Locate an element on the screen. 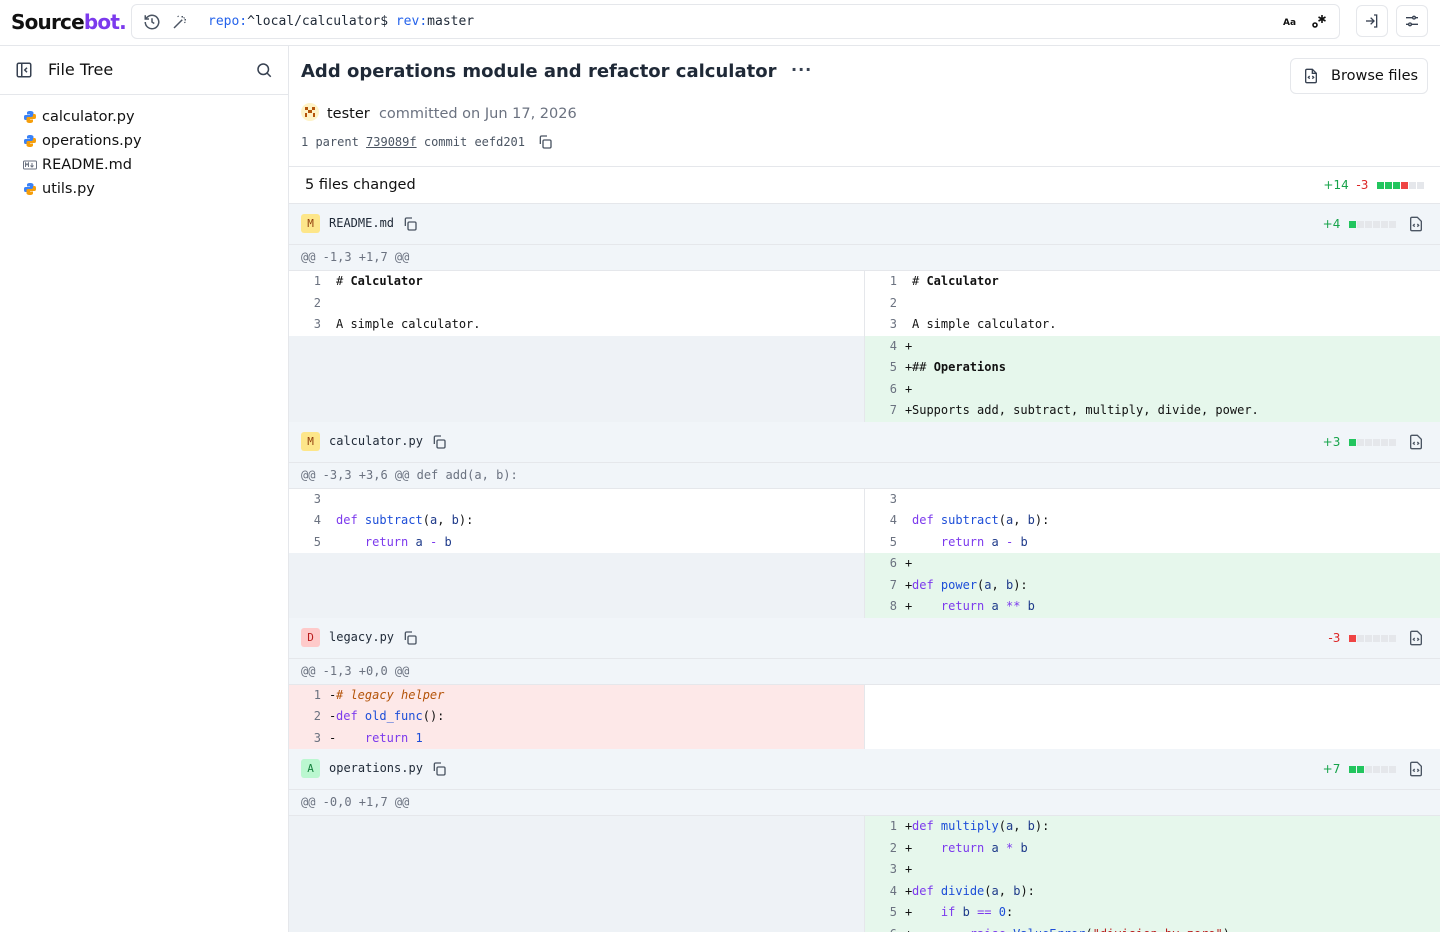 The width and height of the screenshot is (1440, 932). file-diff-stat: +7 is located at coordinates (1359, 769).